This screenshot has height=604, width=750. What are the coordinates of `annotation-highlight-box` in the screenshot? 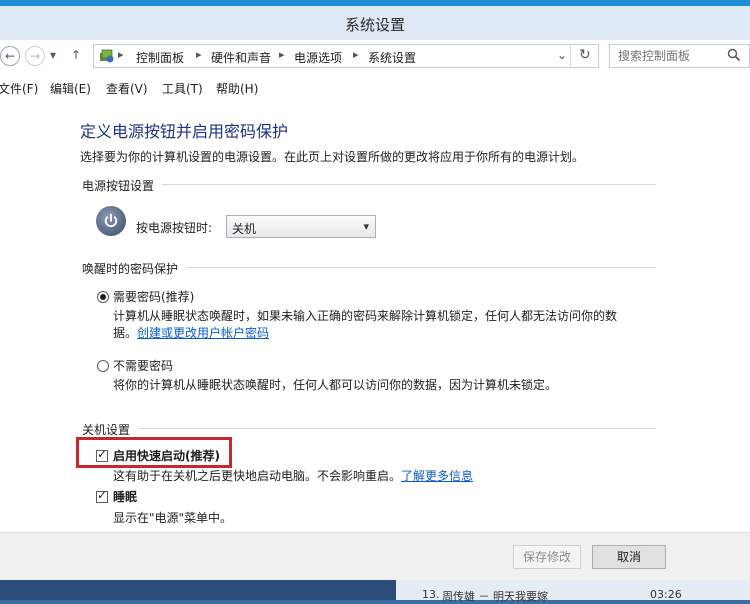 It's located at (154, 452).